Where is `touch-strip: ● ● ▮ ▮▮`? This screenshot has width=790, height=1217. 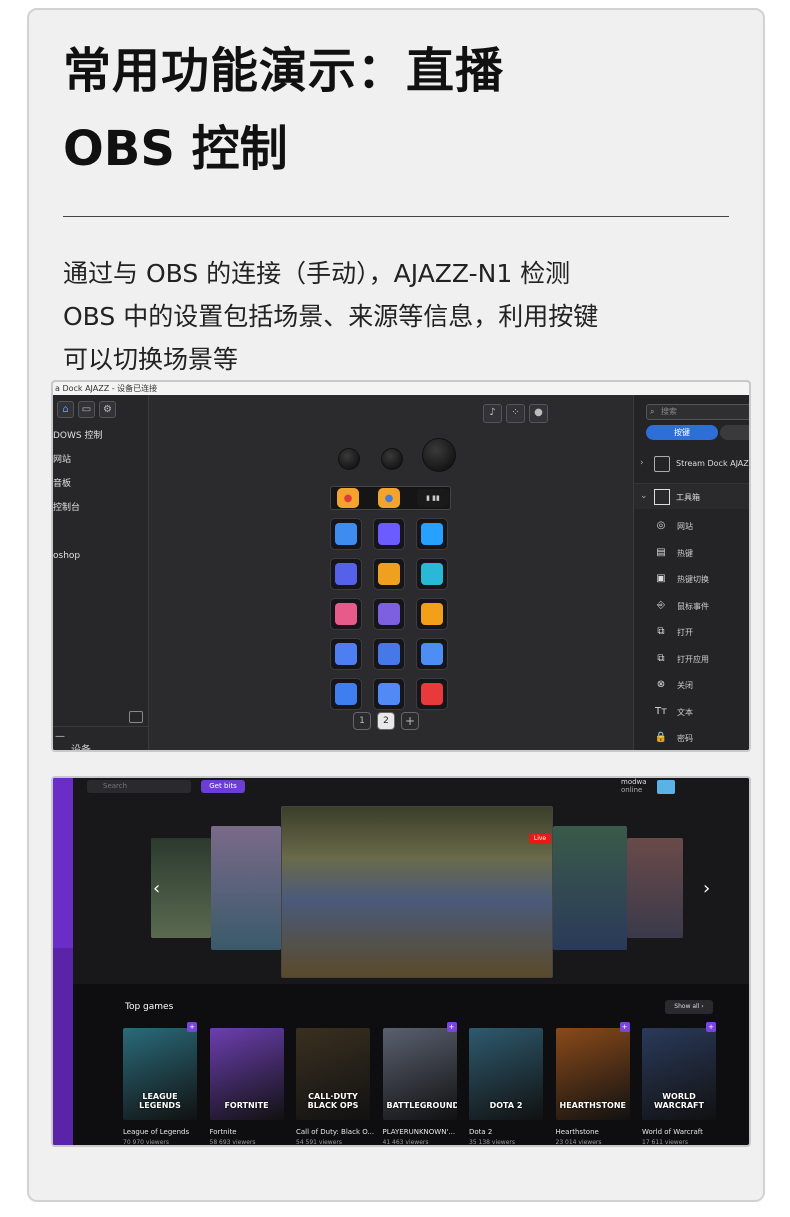
touch-strip: ● ● ▮ ▮▮ is located at coordinates (390, 498).